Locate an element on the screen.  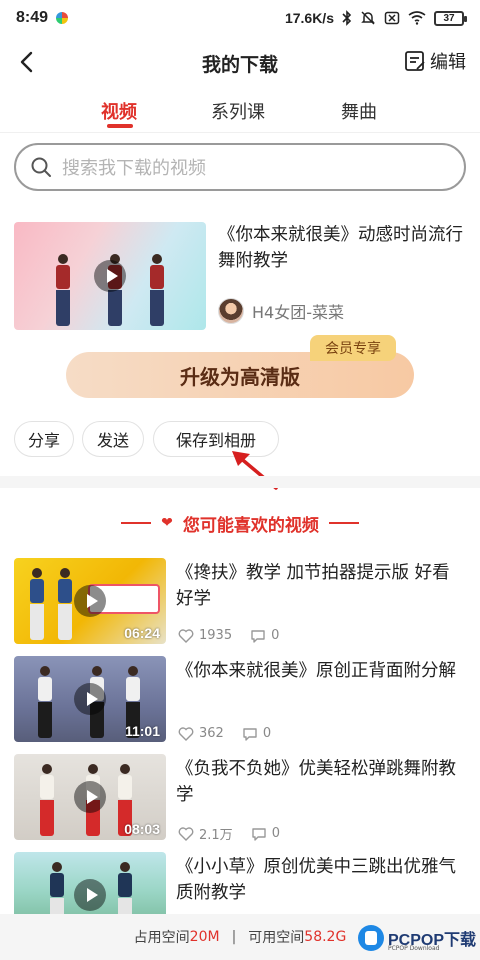
watermark-logo-icon is located at coordinates (370, 938).